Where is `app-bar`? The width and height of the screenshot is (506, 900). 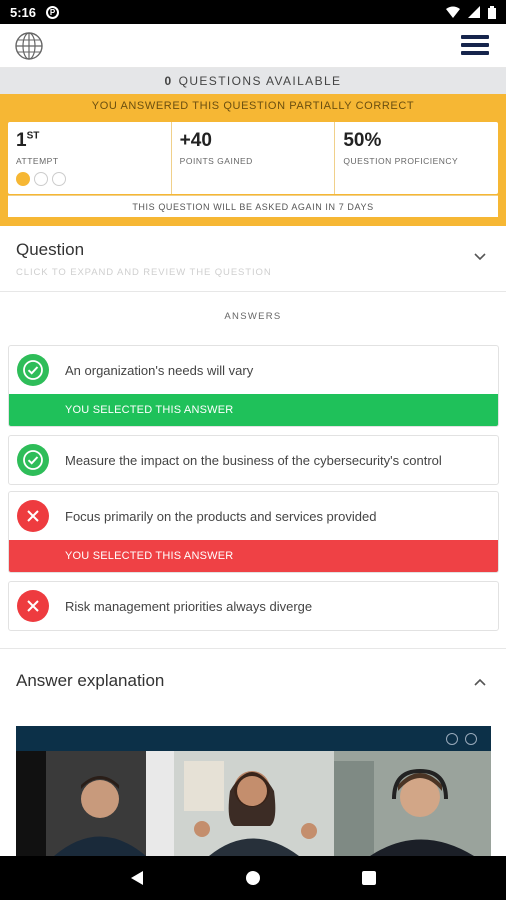
app-bar is located at coordinates (253, 46).